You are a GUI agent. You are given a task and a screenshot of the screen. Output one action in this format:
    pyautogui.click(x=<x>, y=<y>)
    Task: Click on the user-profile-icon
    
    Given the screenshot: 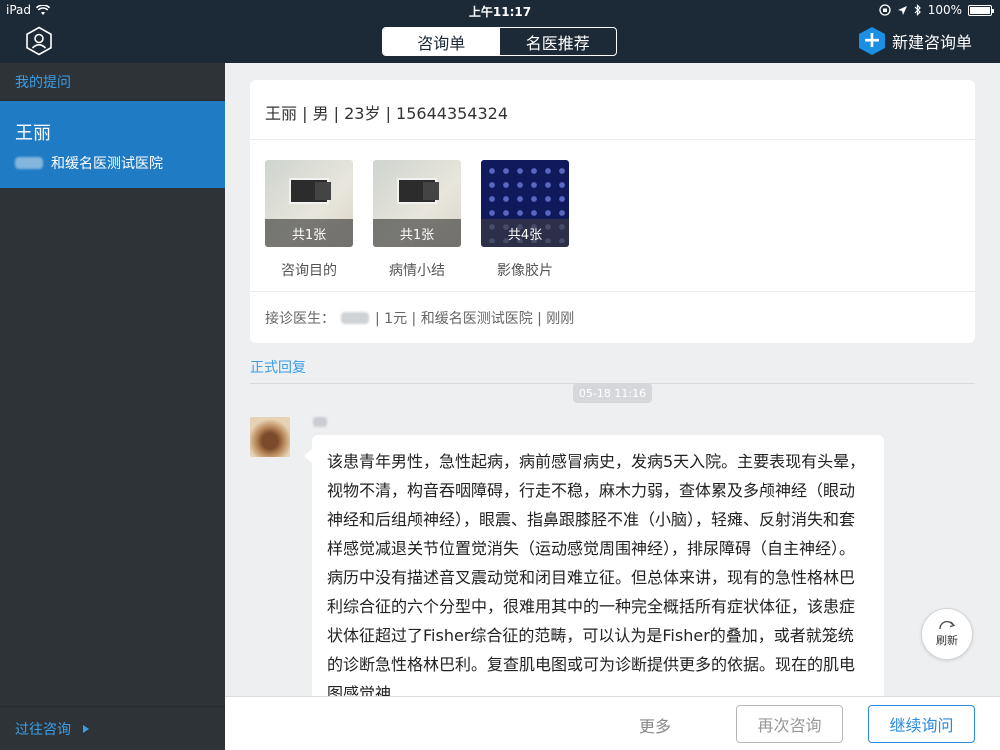 What is the action you would take?
    pyautogui.click(x=39, y=41)
    